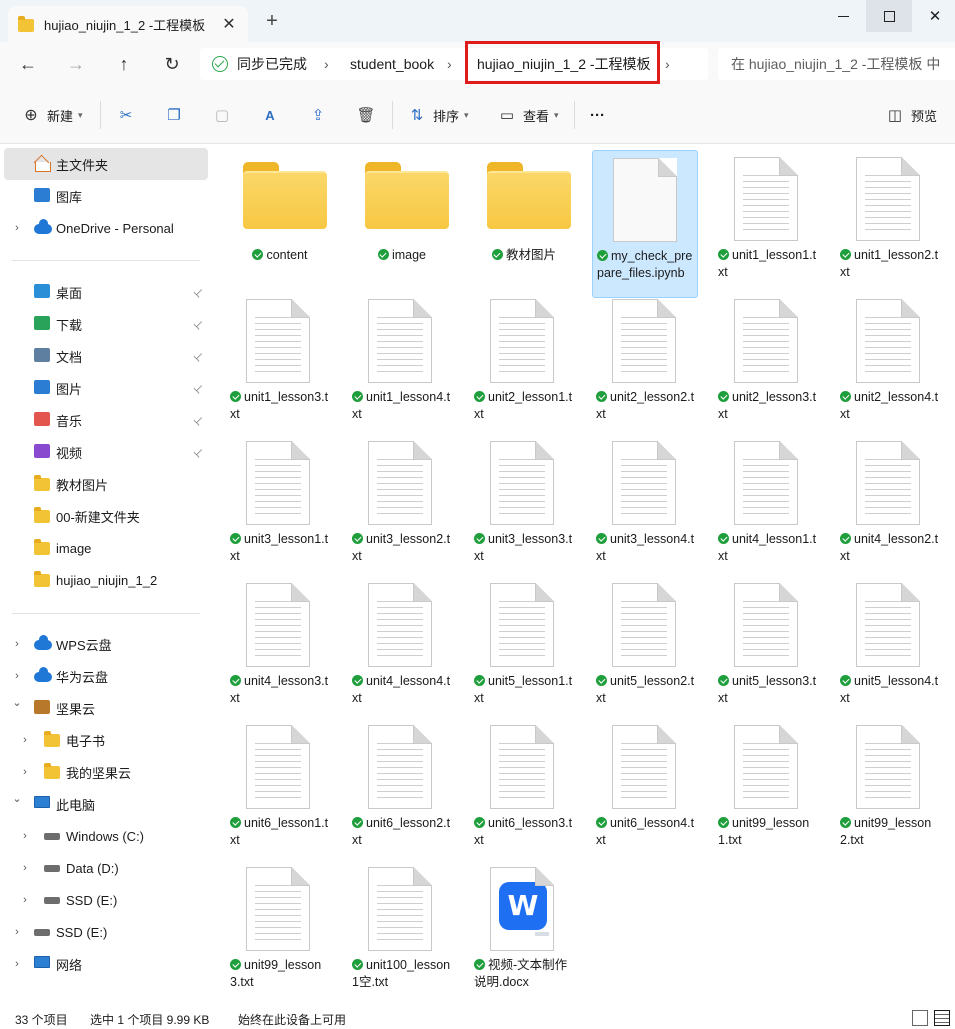 Image resolution: width=955 pixels, height=1029 pixels. Describe the element at coordinates (106, 196) in the screenshot. I see `sidebar-item-gallery: 图库` at that location.